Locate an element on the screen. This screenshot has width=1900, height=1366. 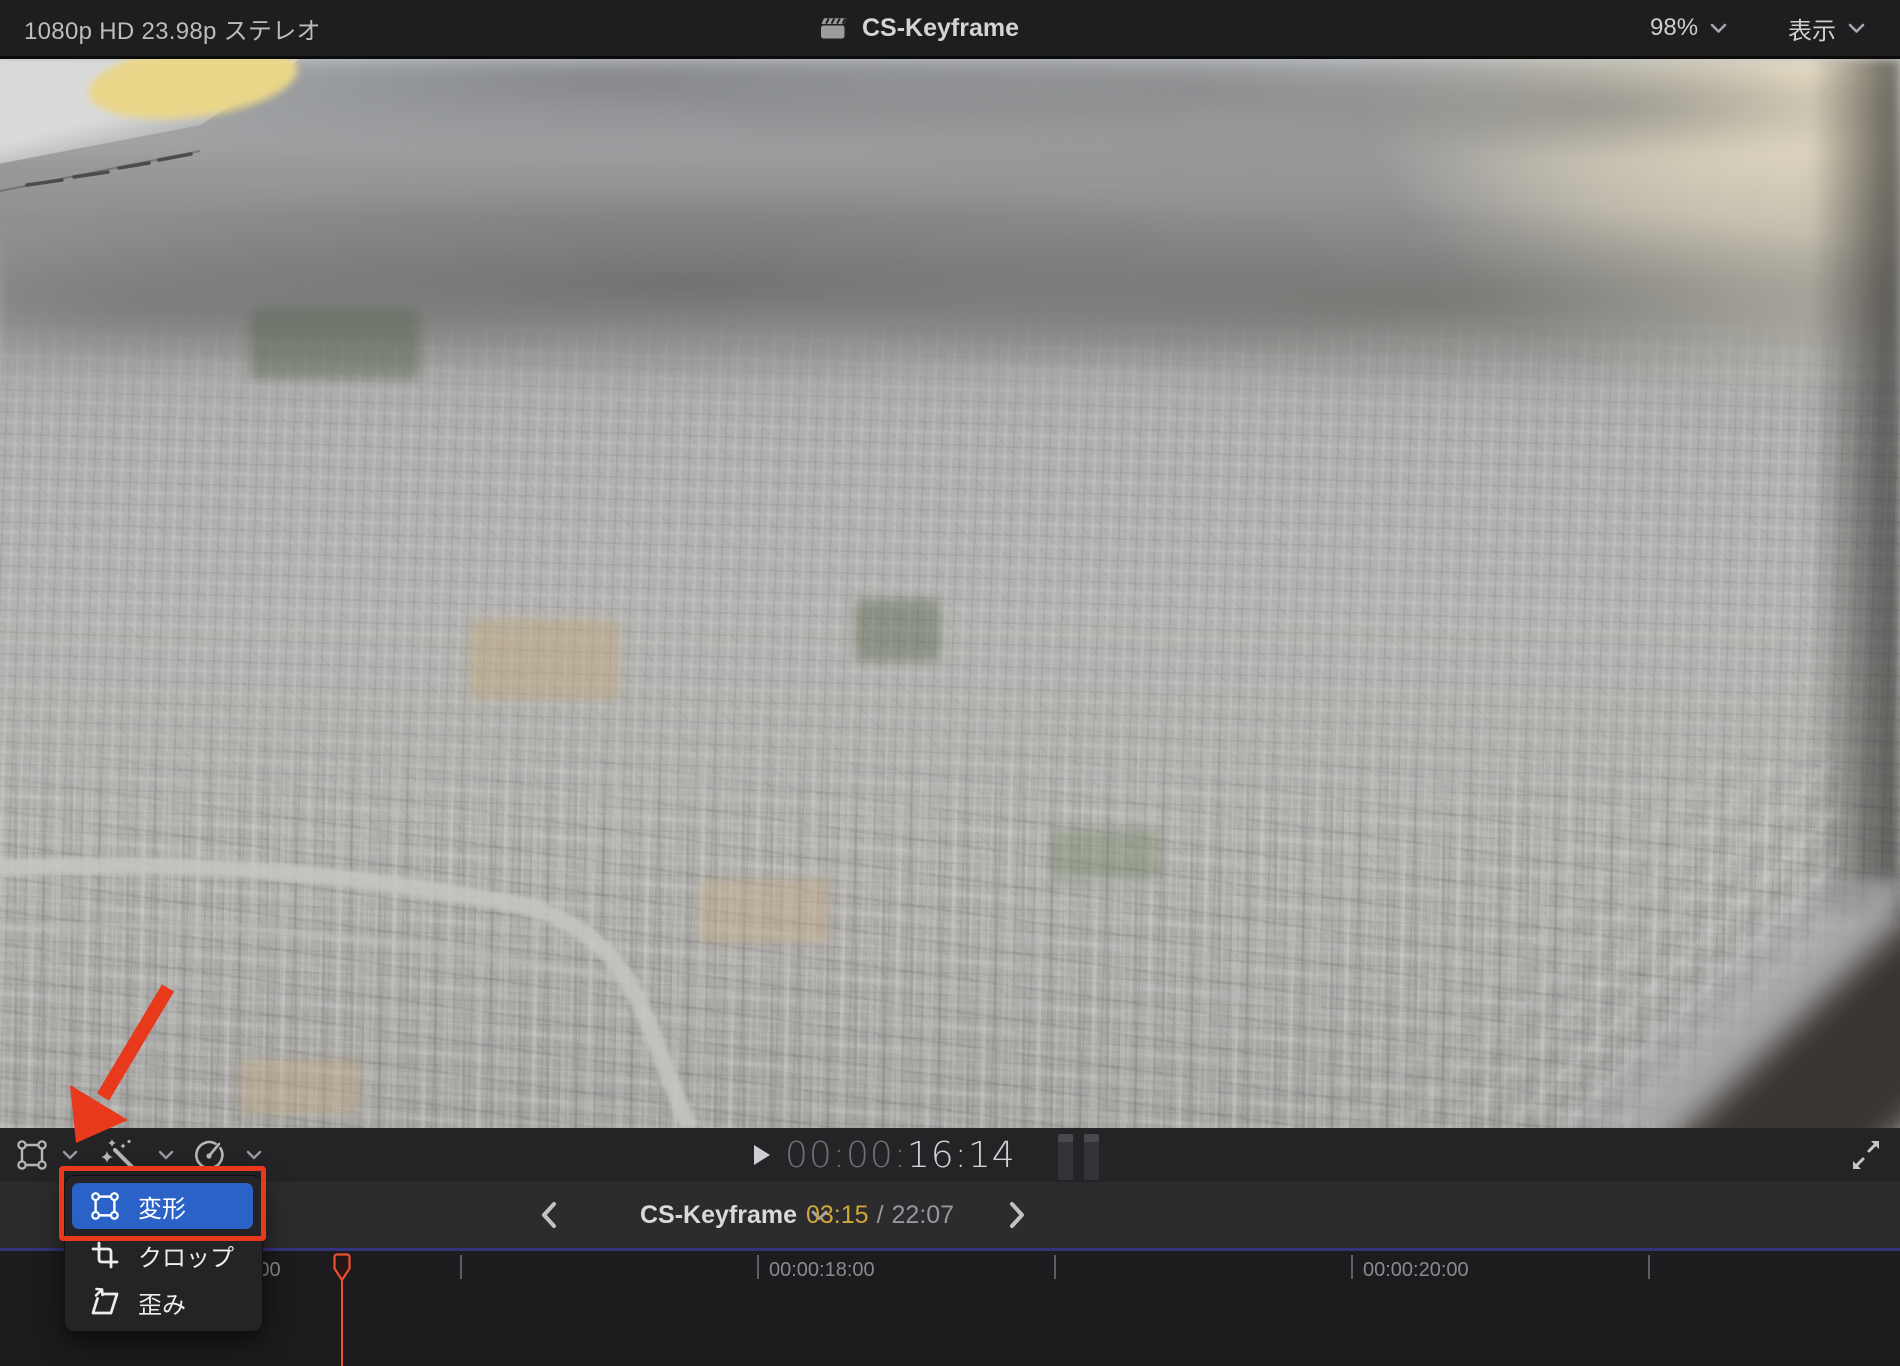
timeline-header: CS-Keyframe 03:15 / 22:07 is located at coordinates (950, 1215).